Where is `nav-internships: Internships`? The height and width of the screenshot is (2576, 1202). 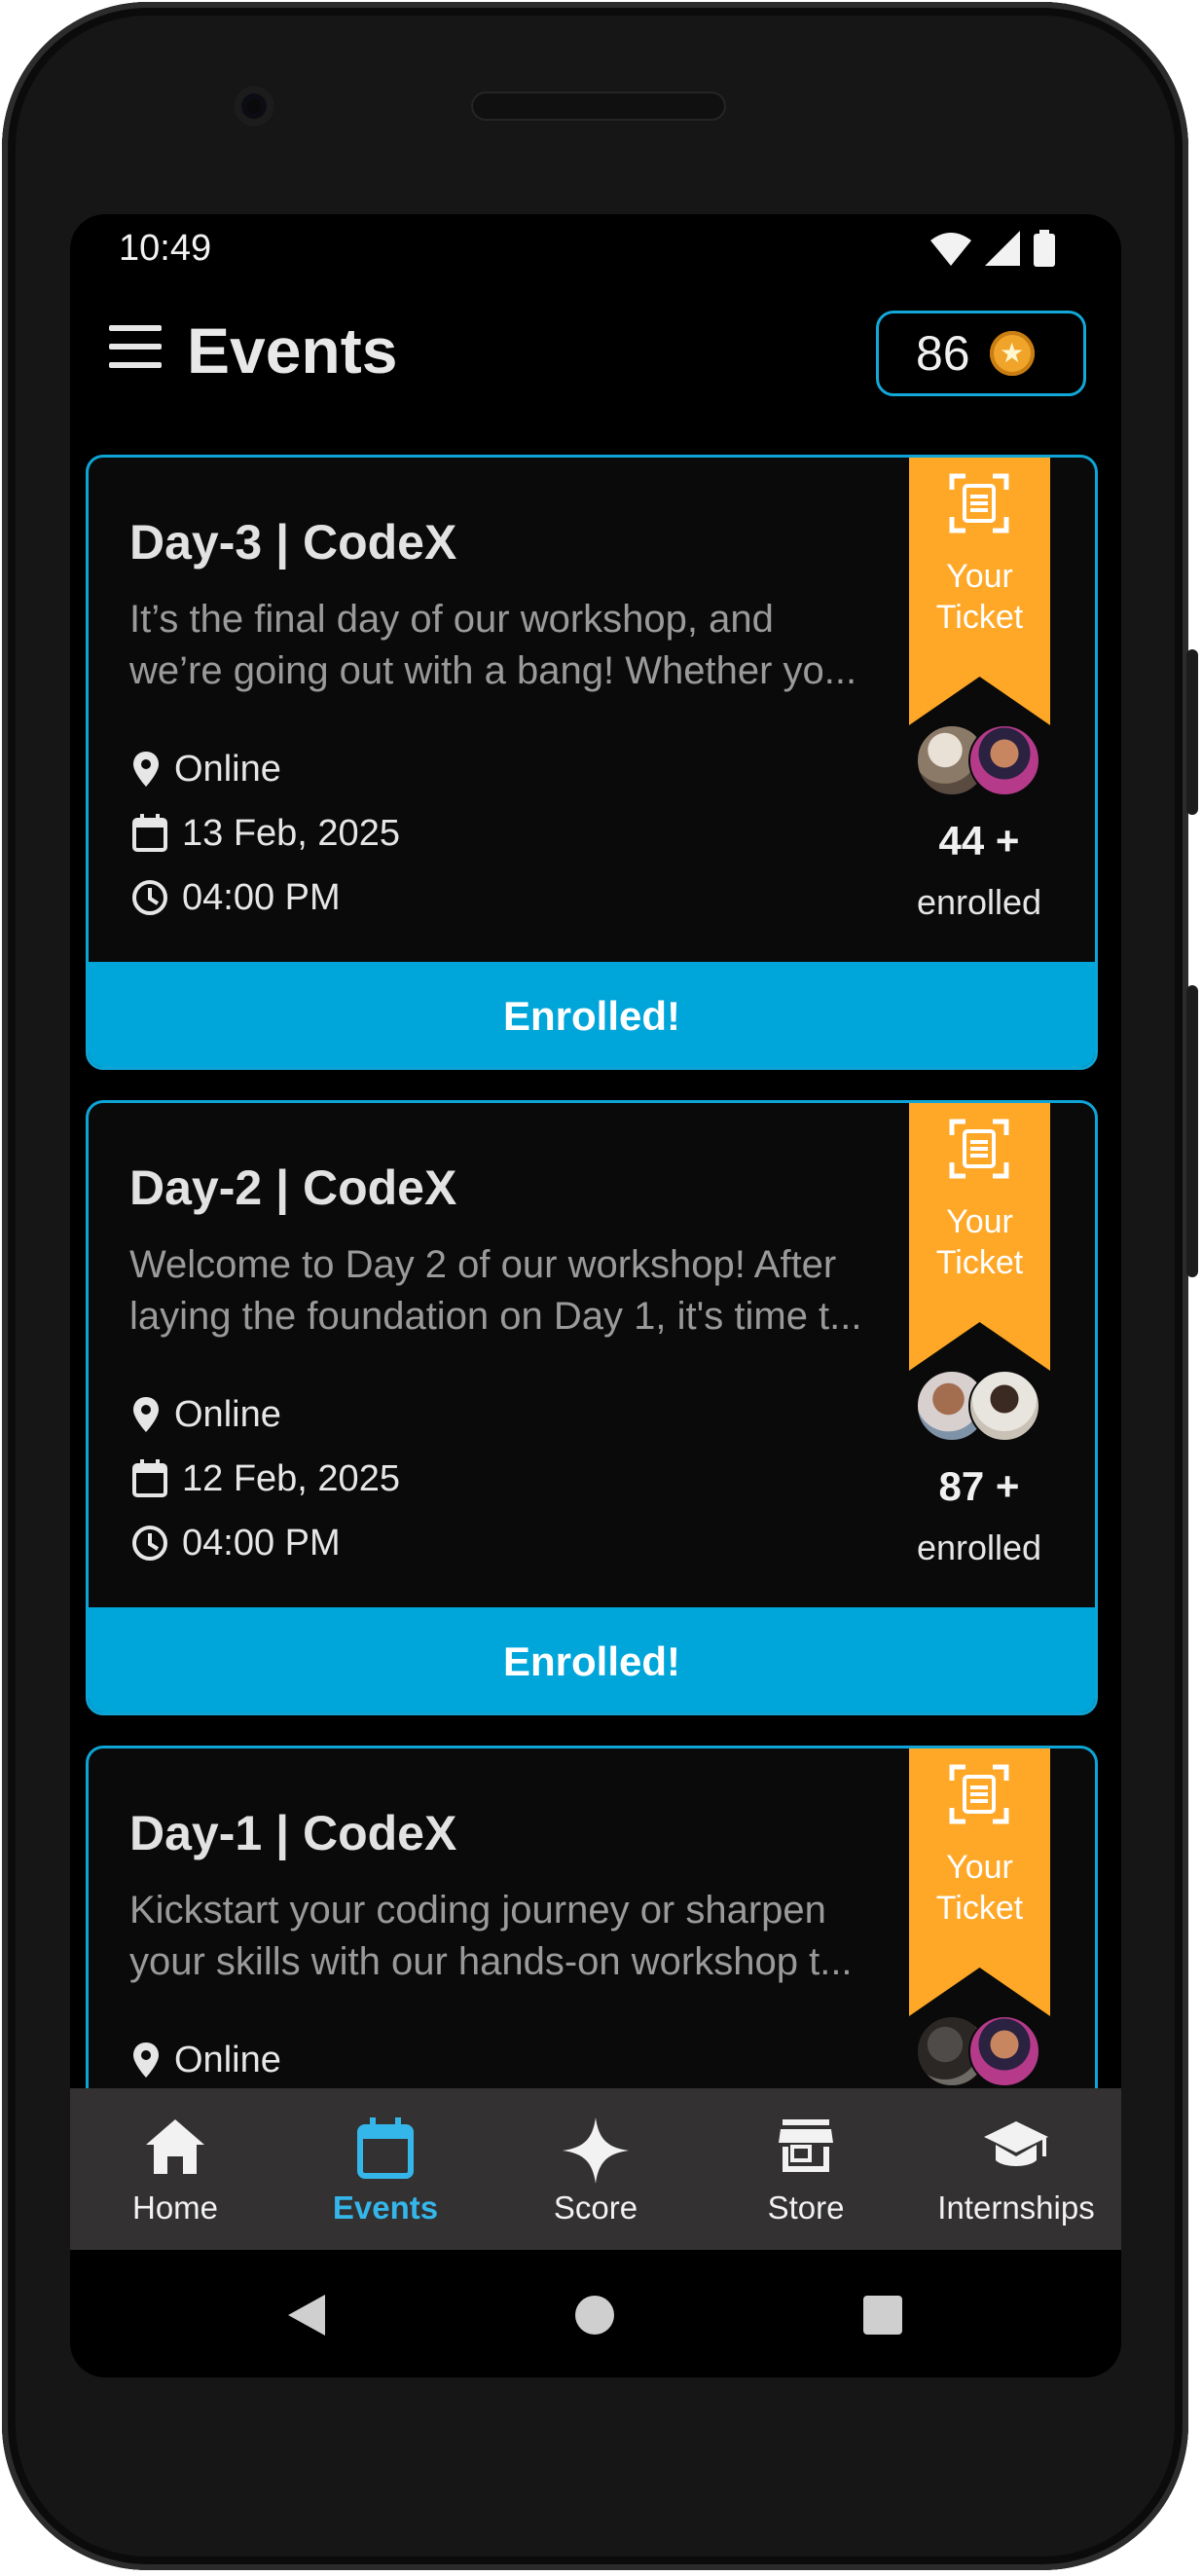 nav-internships: Internships is located at coordinates (1016, 2169).